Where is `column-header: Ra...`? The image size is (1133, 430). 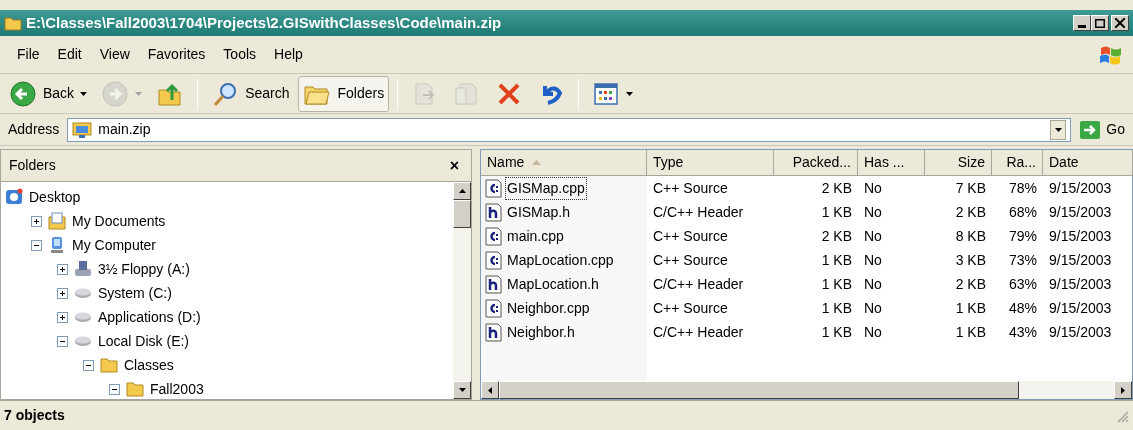 column-header: Ra... is located at coordinates (1017, 163).